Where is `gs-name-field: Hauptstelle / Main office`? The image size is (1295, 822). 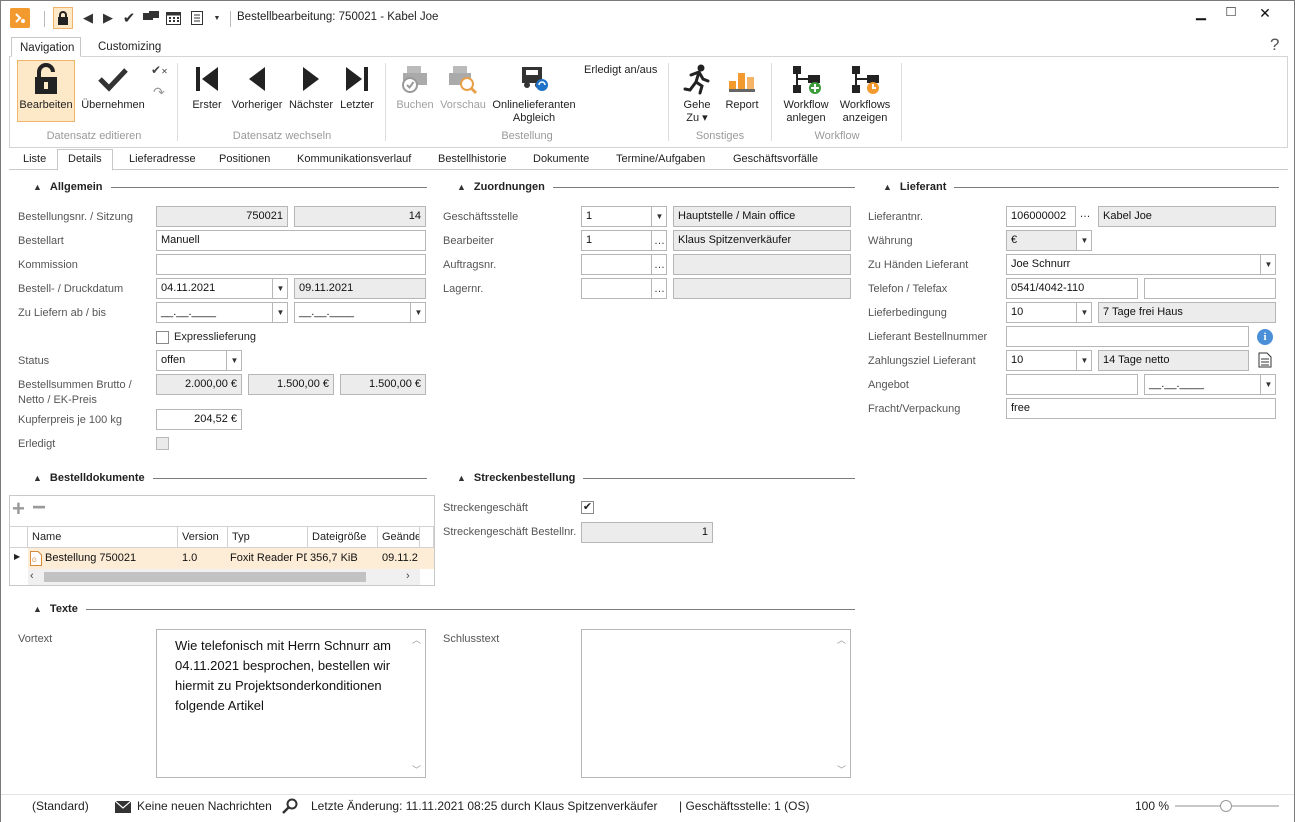 gs-name-field: Hauptstelle / Main office is located at coordinates (762, 216).